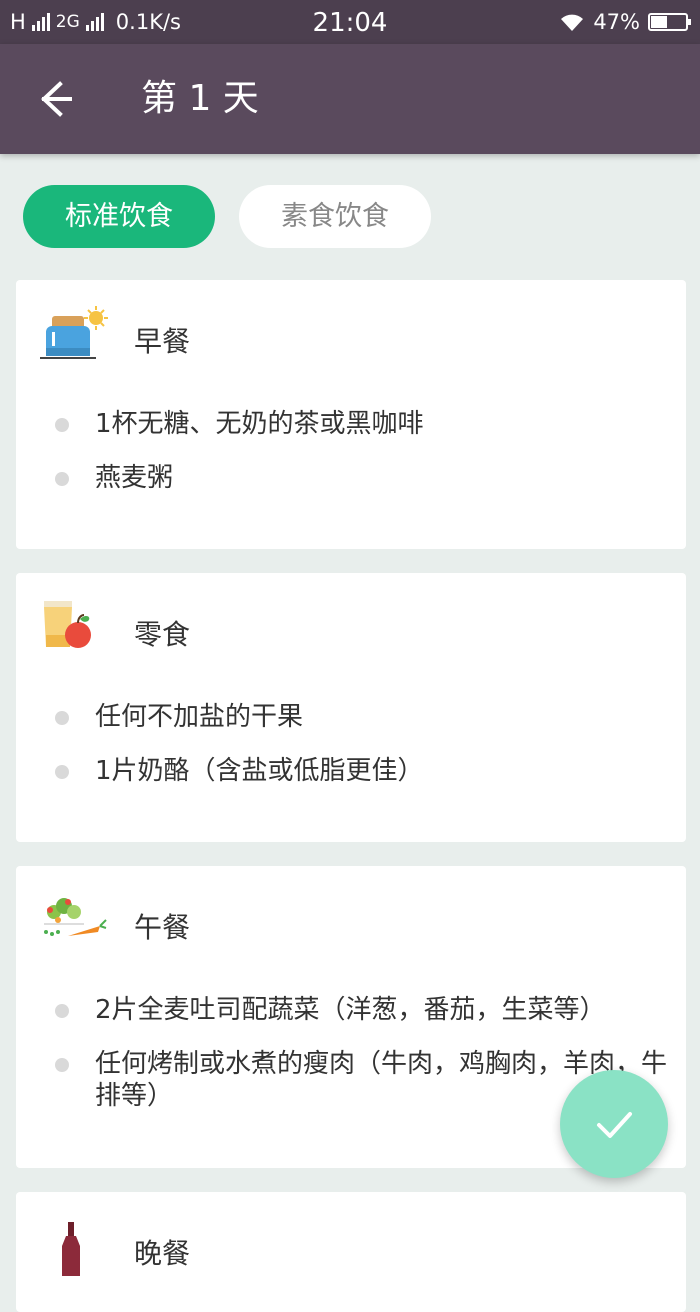  What do you see at coordinates (659, 22) in the screenshot?
I see `battery-fill` at bounding box center [659, 22].